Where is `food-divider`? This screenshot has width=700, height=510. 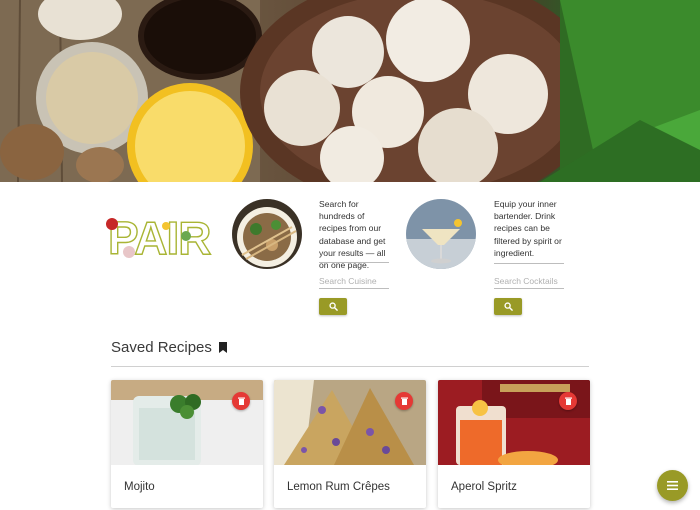 food-divider is located at coordinates (354, 262).